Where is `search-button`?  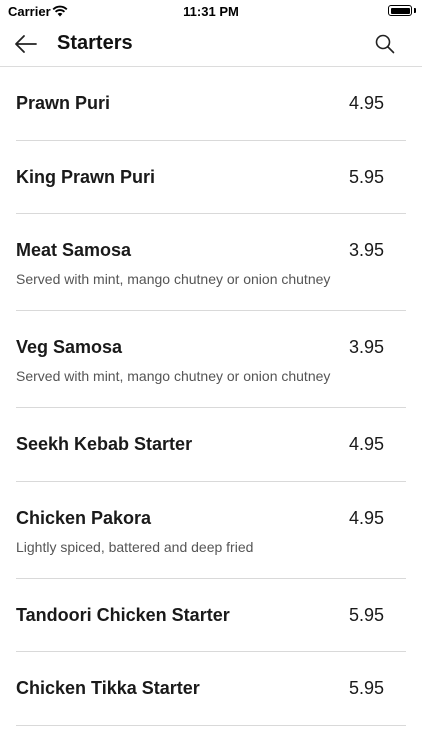 search-button is located at coordinates (385, 44).